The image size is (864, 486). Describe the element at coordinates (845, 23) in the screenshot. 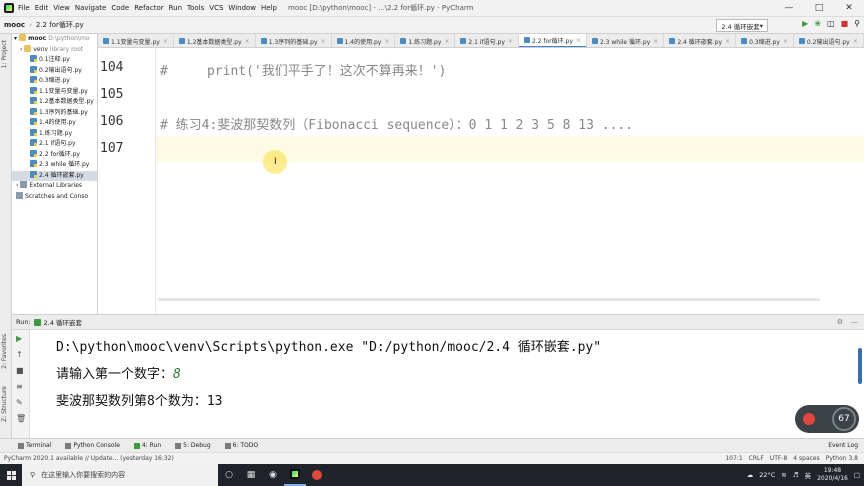

I see `stop-icon: ■` at that location.